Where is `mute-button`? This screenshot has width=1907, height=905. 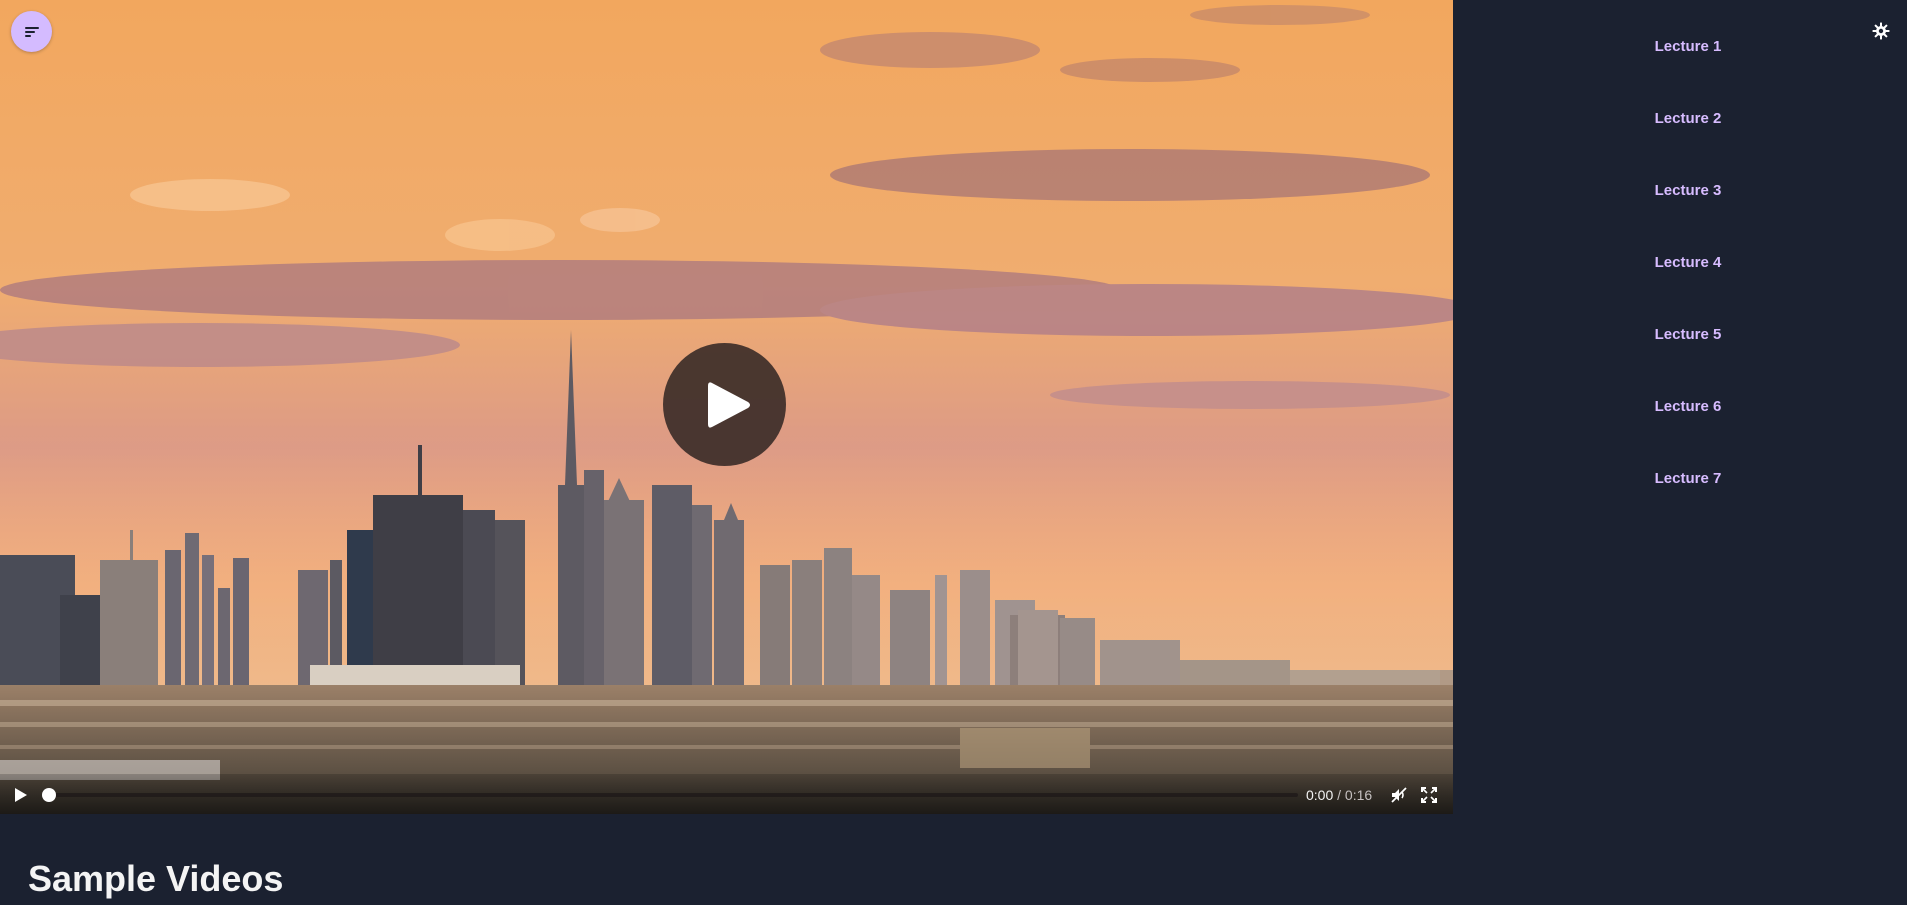
mute-button is located at coordinates (1399, 795).